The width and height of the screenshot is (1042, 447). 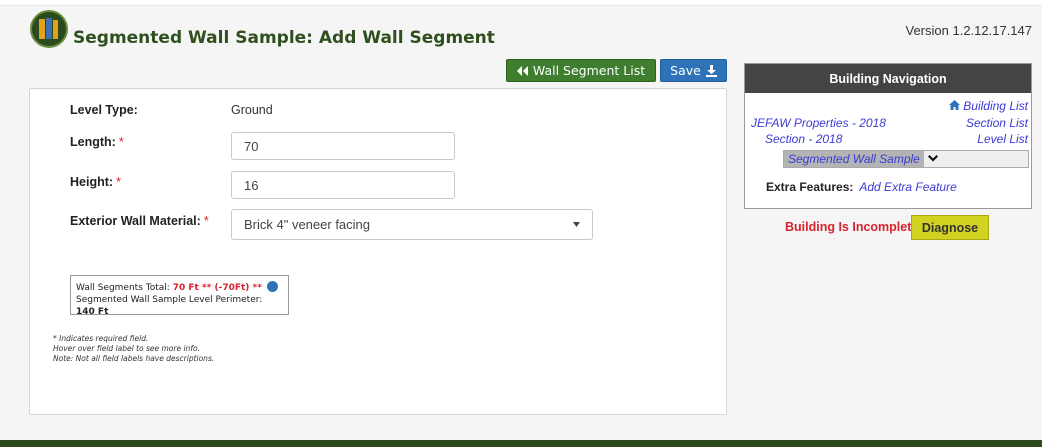 I want to click on building-status-message: Building Is Incomplete, so click(x=852, y=227).